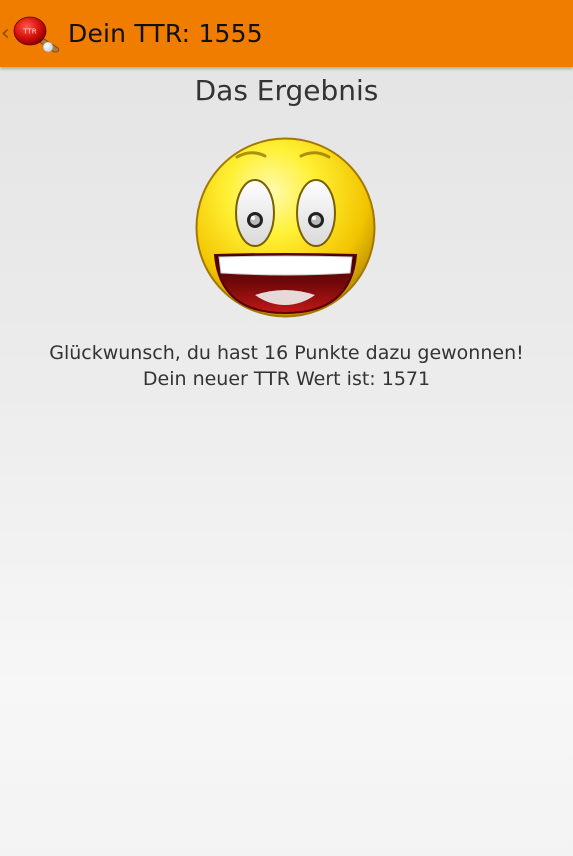  Describe the element at coordinates (286, 90) in the screenshot. I see `result-heading: Das Ergebnis` at that location.